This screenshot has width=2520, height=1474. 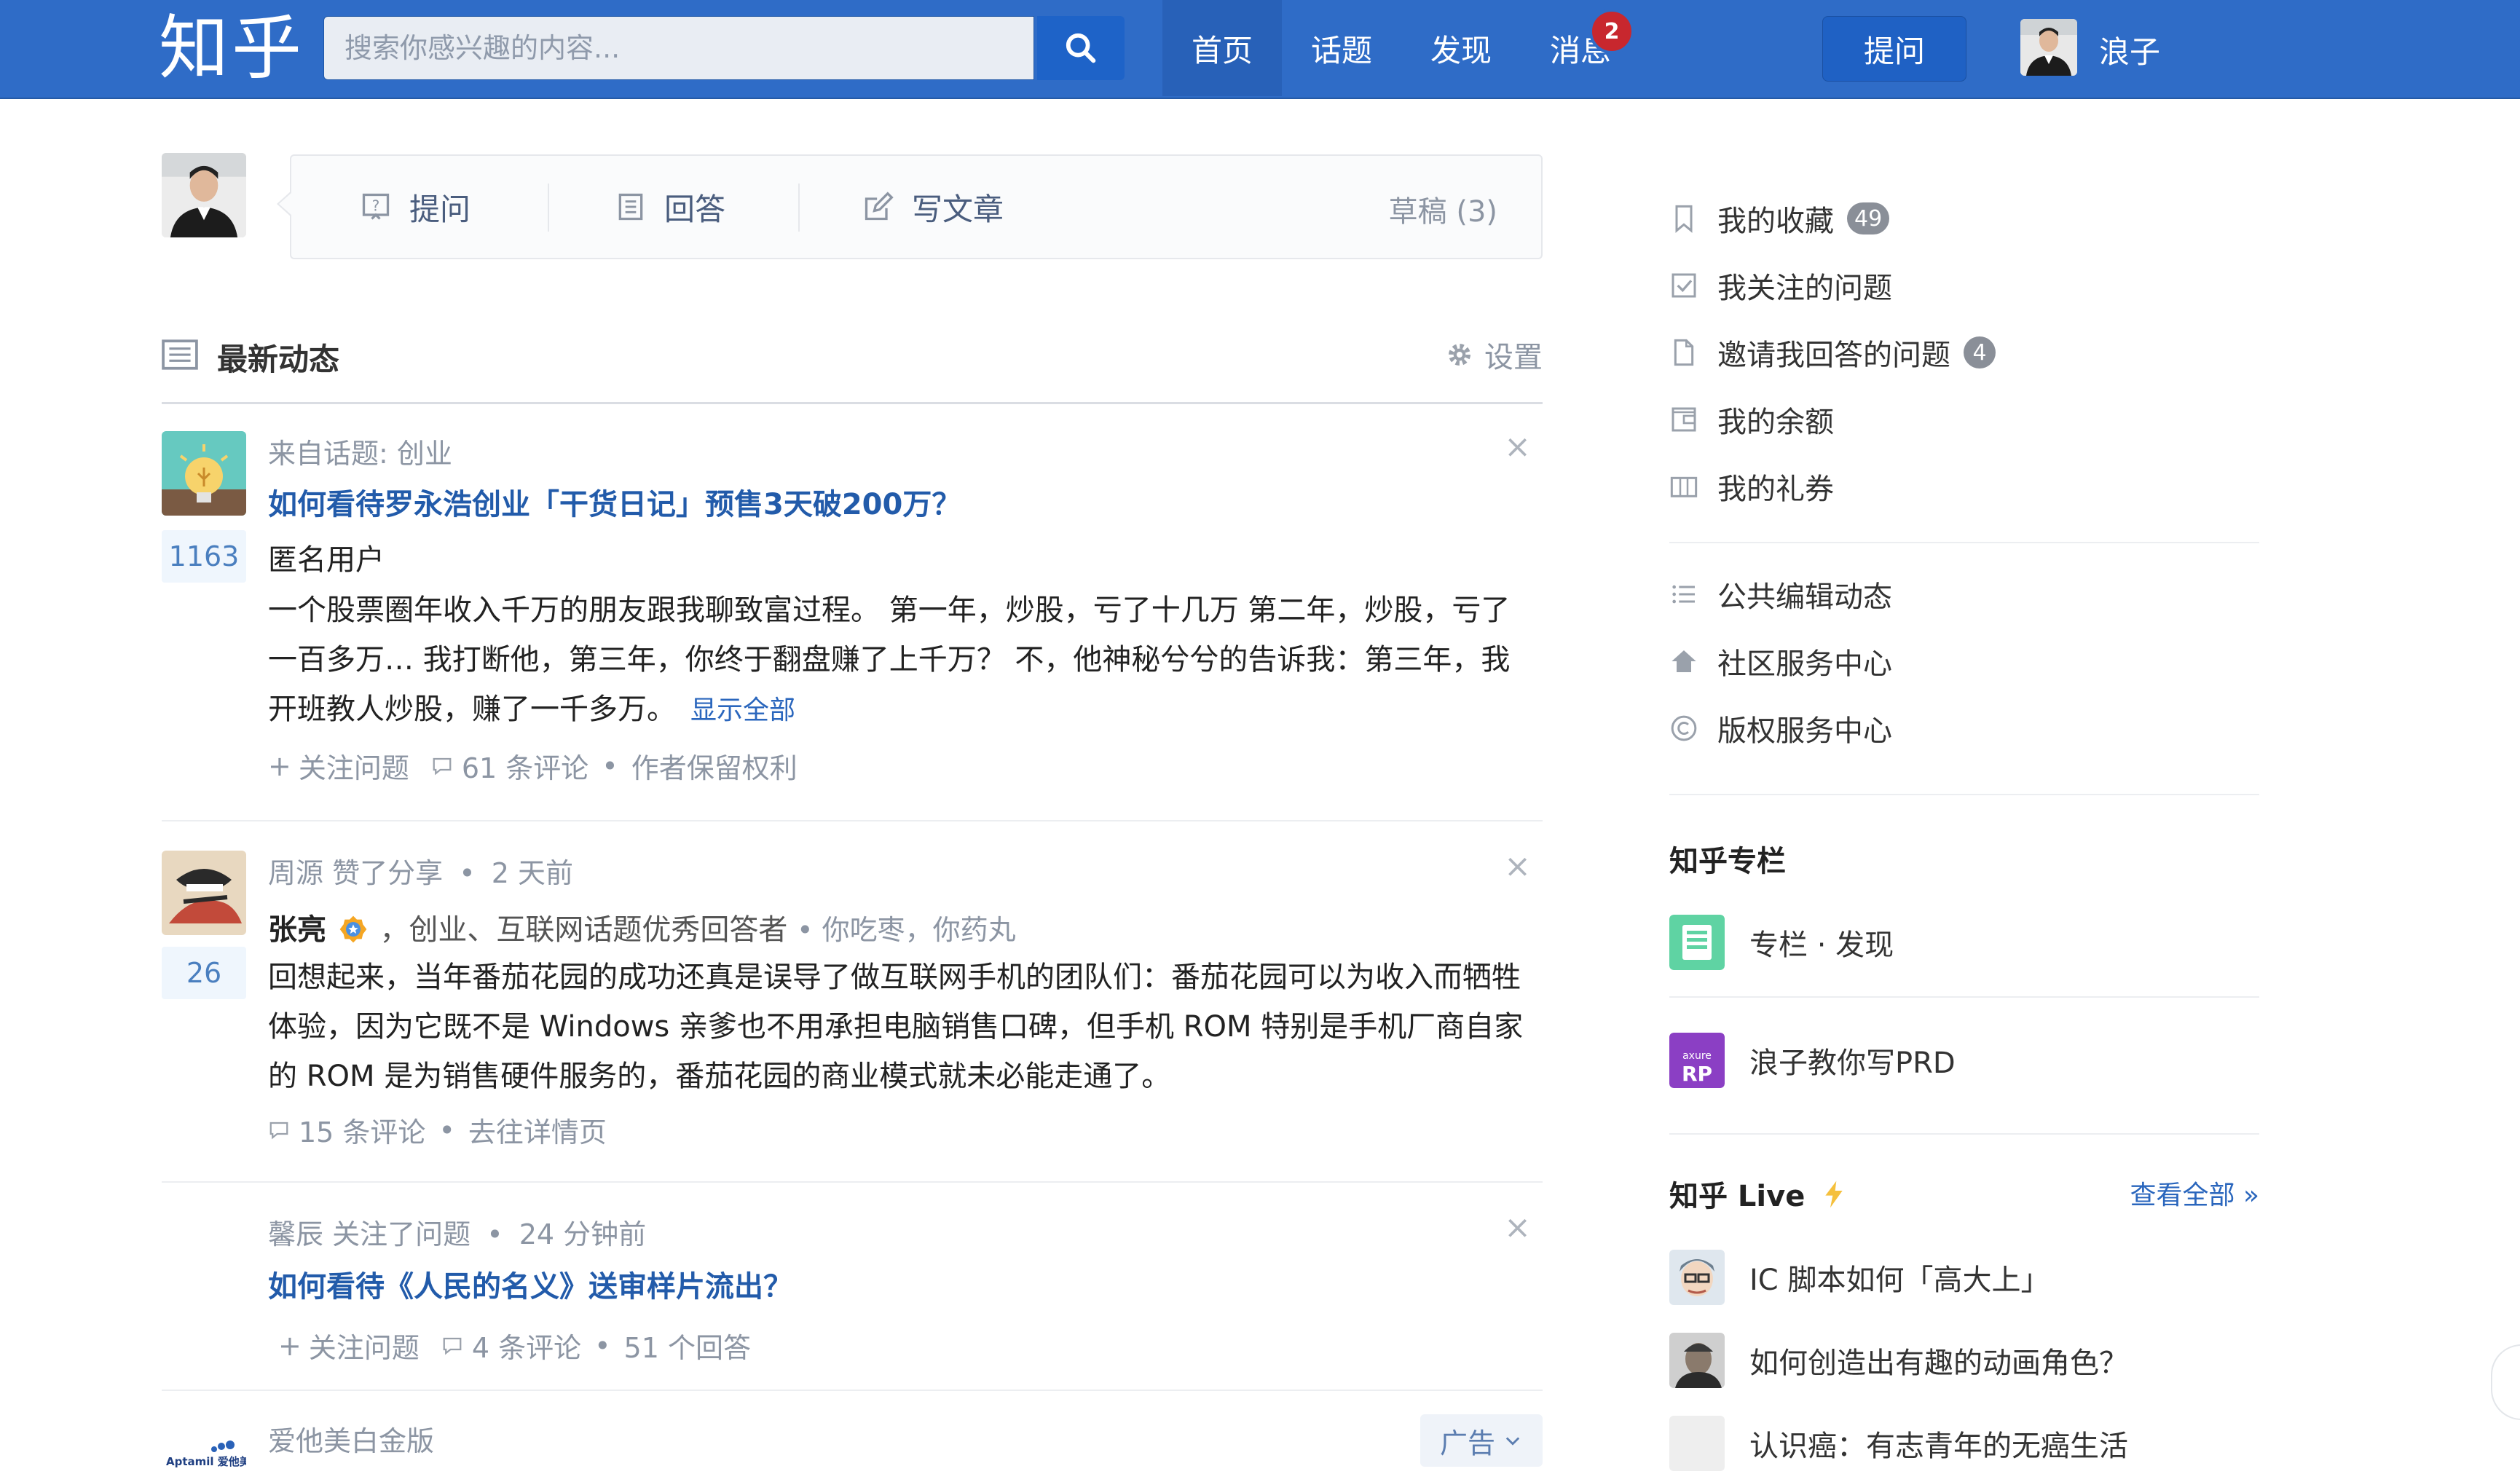 I want to click on sidebar-item-balance: 我的余额, so click(x=1751, y=419).